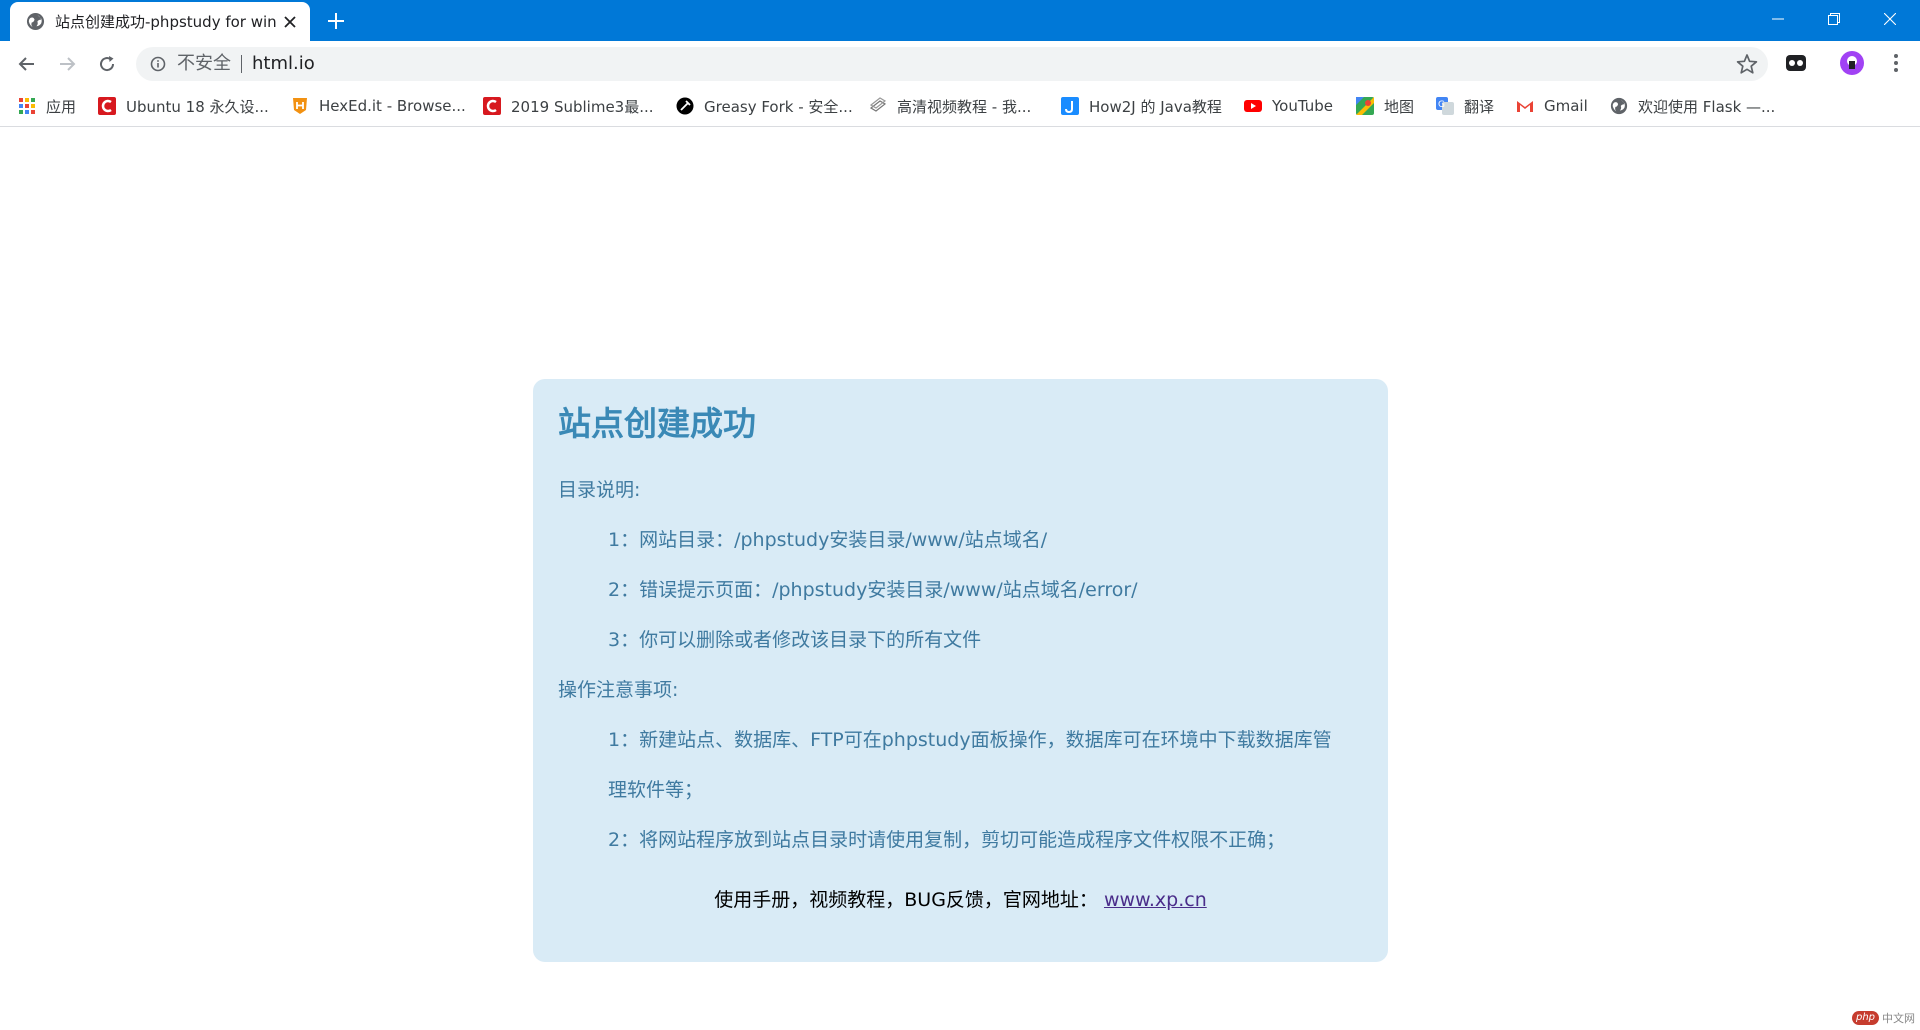  I want to click on restore-icon, so click(1833, 19).